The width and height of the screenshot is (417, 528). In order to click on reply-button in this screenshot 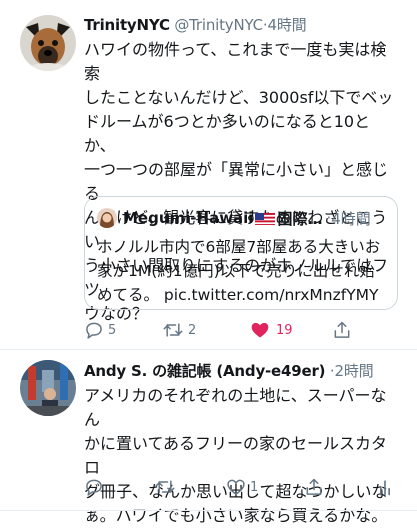, I will do `click(94, 487)`.